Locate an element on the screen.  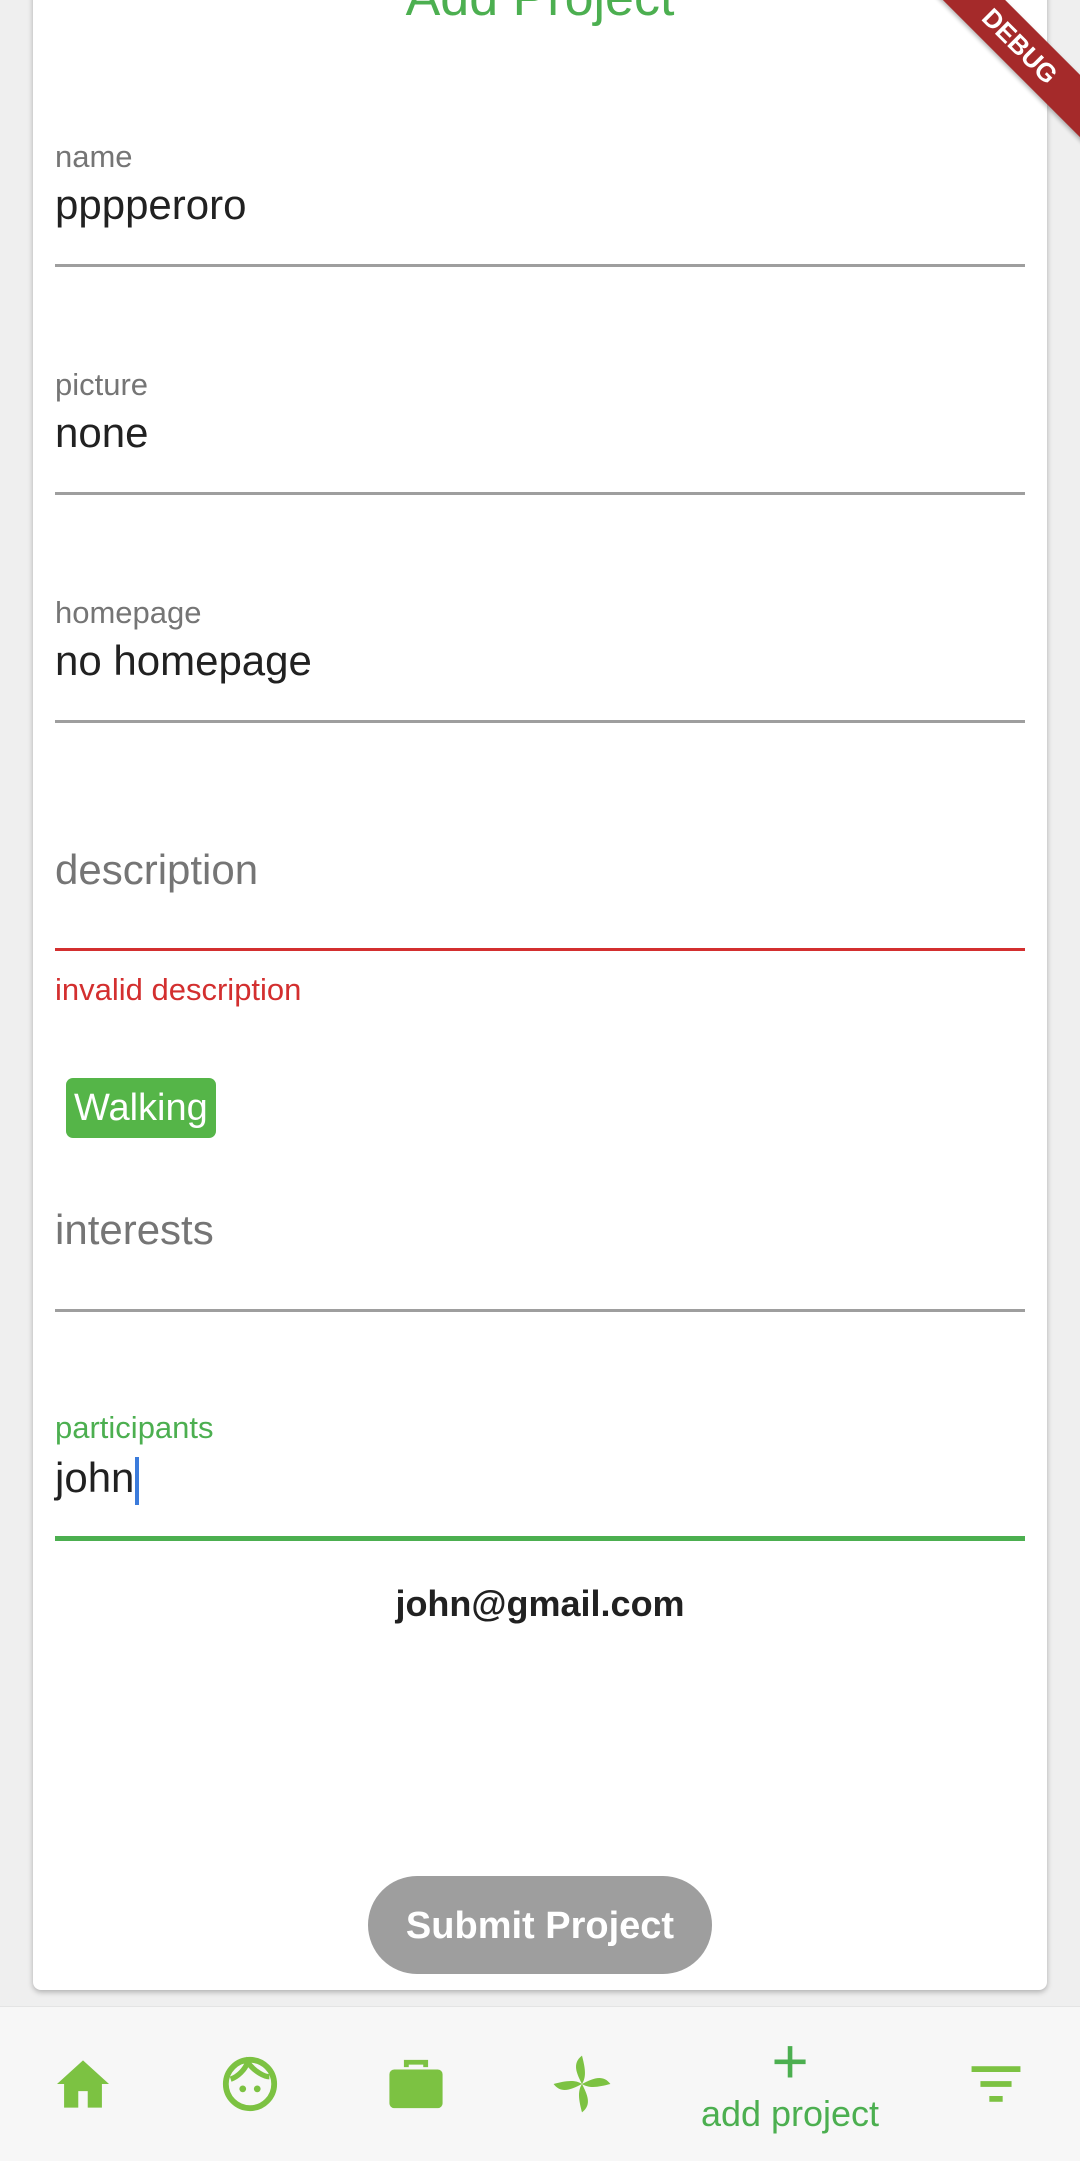
briefcase-icon is located at coordinates (416, 2084).